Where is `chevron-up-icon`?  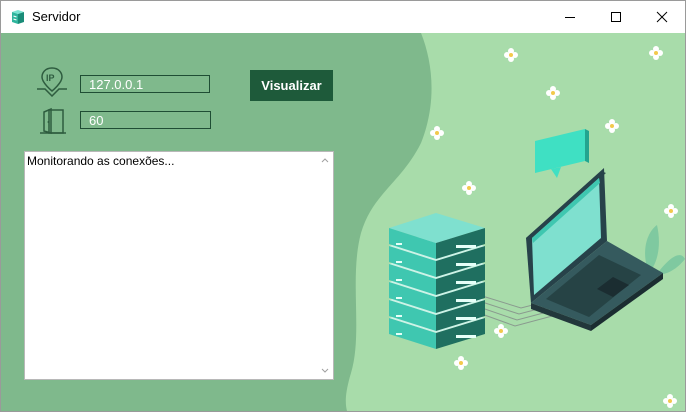 chevron-up-icon is located at coordinates (325, 160).